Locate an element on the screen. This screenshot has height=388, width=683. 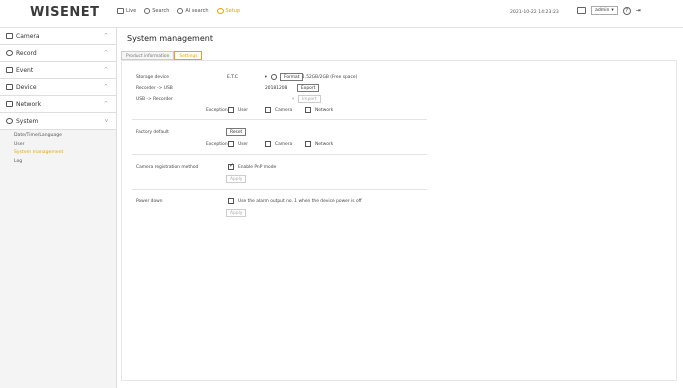
nav-ai-search: AI search is located at coordinates (193, 11).